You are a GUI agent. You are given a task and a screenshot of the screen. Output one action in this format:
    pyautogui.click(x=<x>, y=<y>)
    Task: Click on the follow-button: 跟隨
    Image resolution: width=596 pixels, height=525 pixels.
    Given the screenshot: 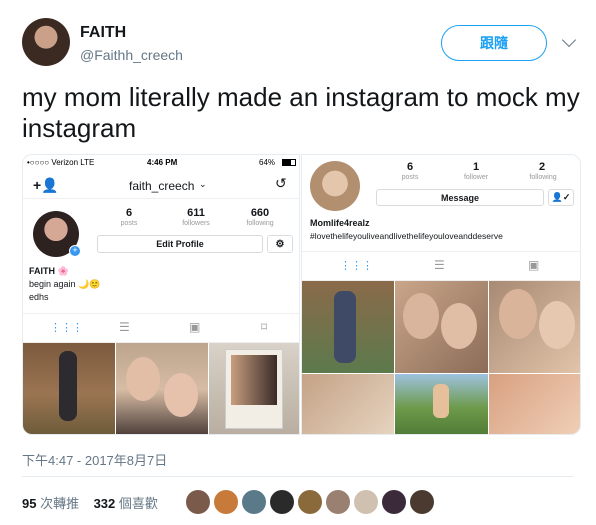 What is the action you would take?
    pyautogui.click(x=494, y=43)
    